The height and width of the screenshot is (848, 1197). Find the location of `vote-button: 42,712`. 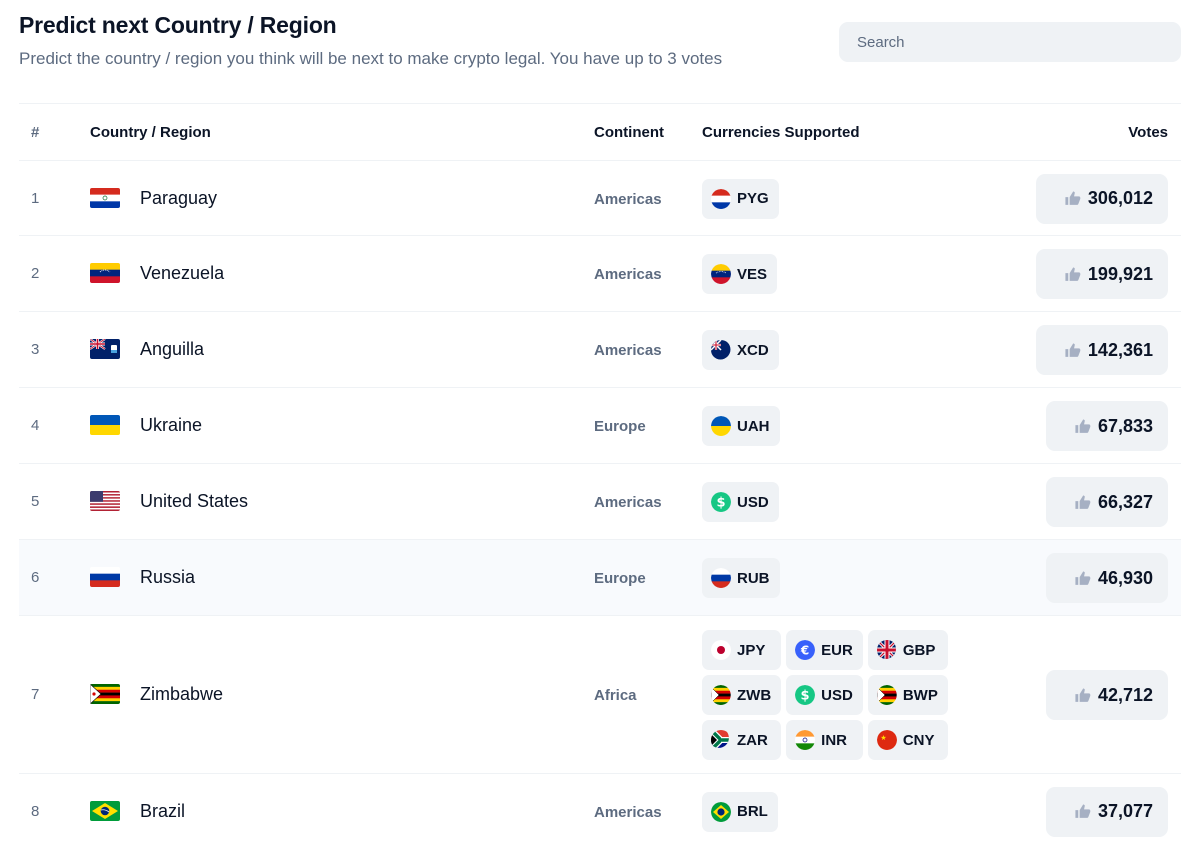

vote-button: 42,712 is located at coordinates (1106, 695).